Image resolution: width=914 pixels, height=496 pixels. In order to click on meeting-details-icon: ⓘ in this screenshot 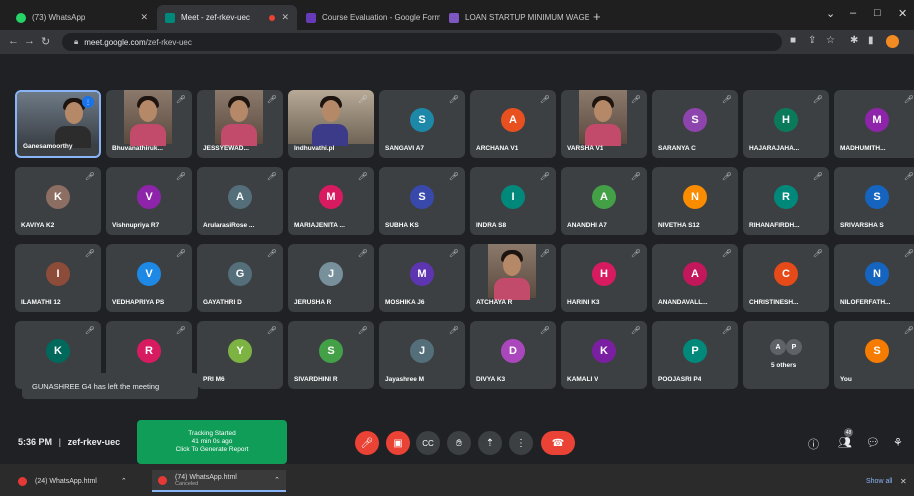, I will do `click(813, 444)`.